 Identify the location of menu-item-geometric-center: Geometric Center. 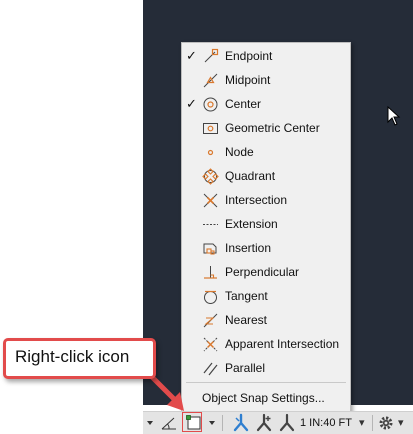
(266, 129).